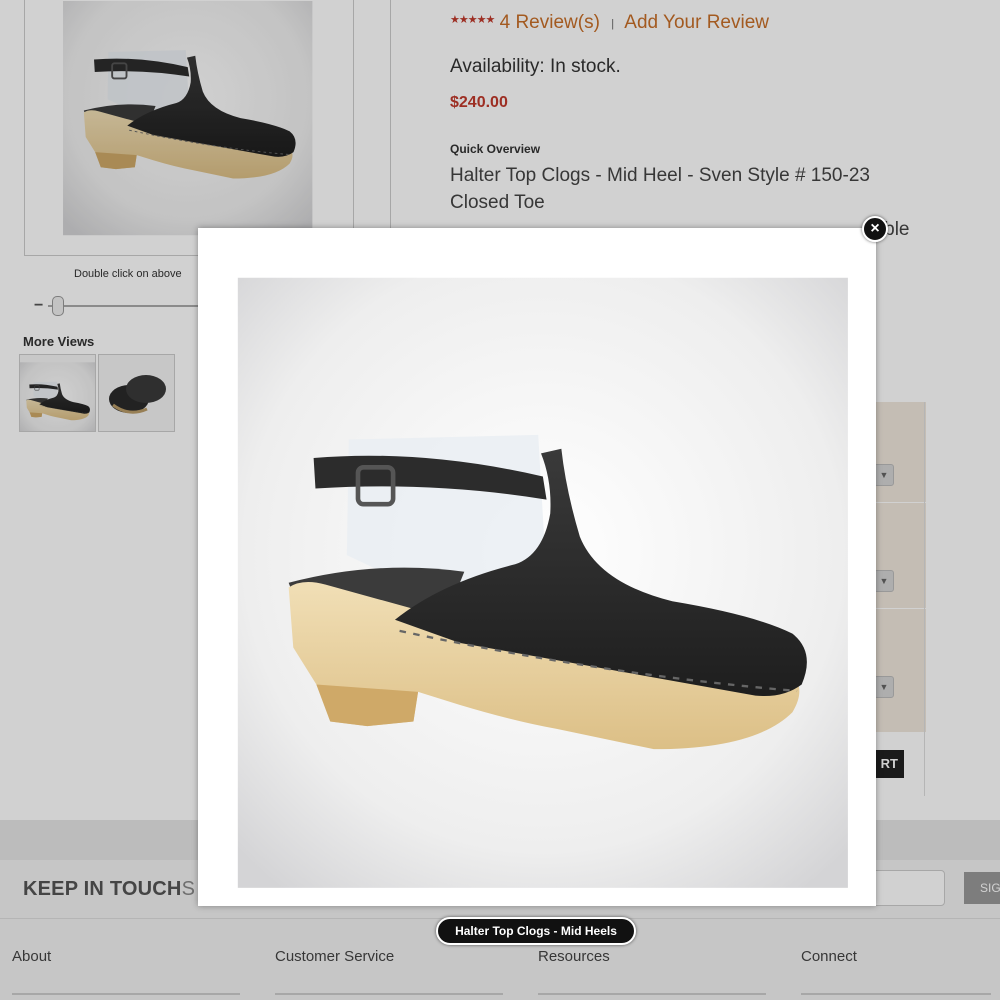  What do you see at coordinates (536, 931) in the screenshot?
I see `lightbox-caption: Halter Top Clogs - Mid Heels` at bounding box center [536, 931].